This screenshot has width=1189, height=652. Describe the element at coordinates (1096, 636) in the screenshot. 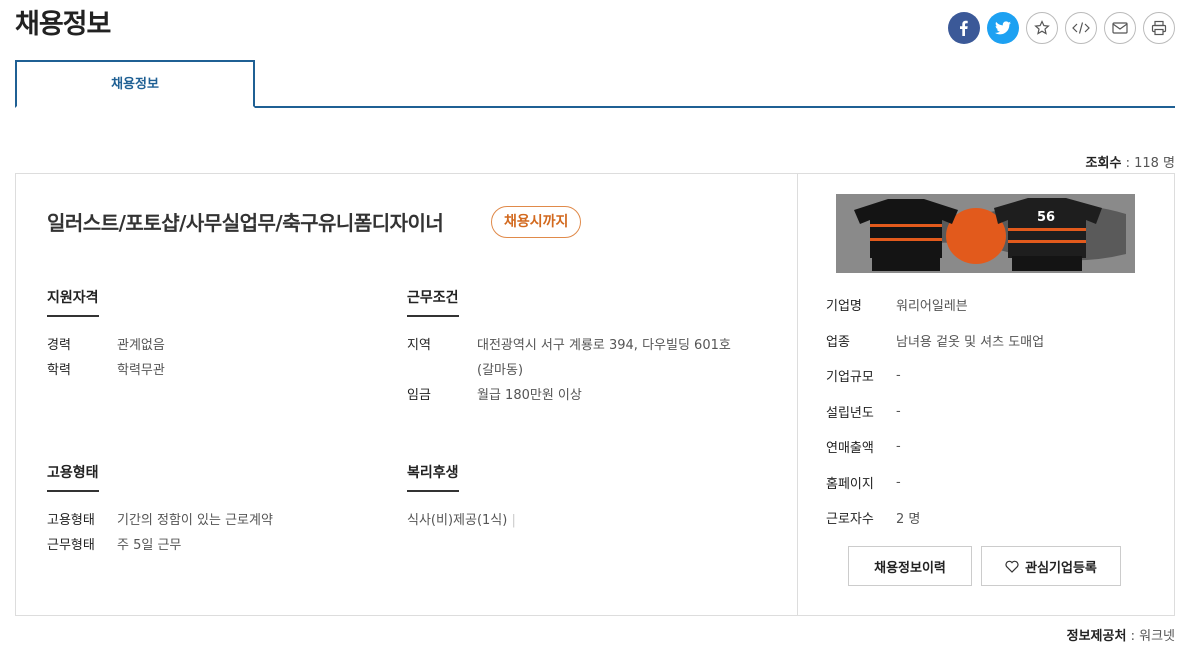

I see `source-label: 정보제공처` at that location.